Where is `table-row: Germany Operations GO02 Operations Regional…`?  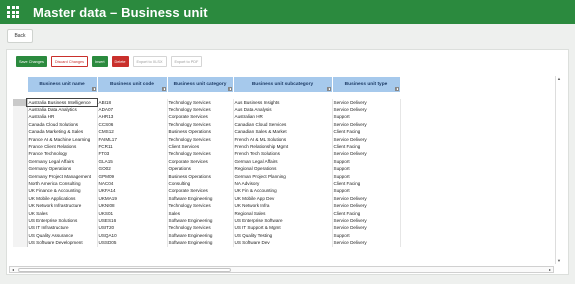
table-row: Germany Operations GO02 Operations Regional… is located at coordinates (207, 169).